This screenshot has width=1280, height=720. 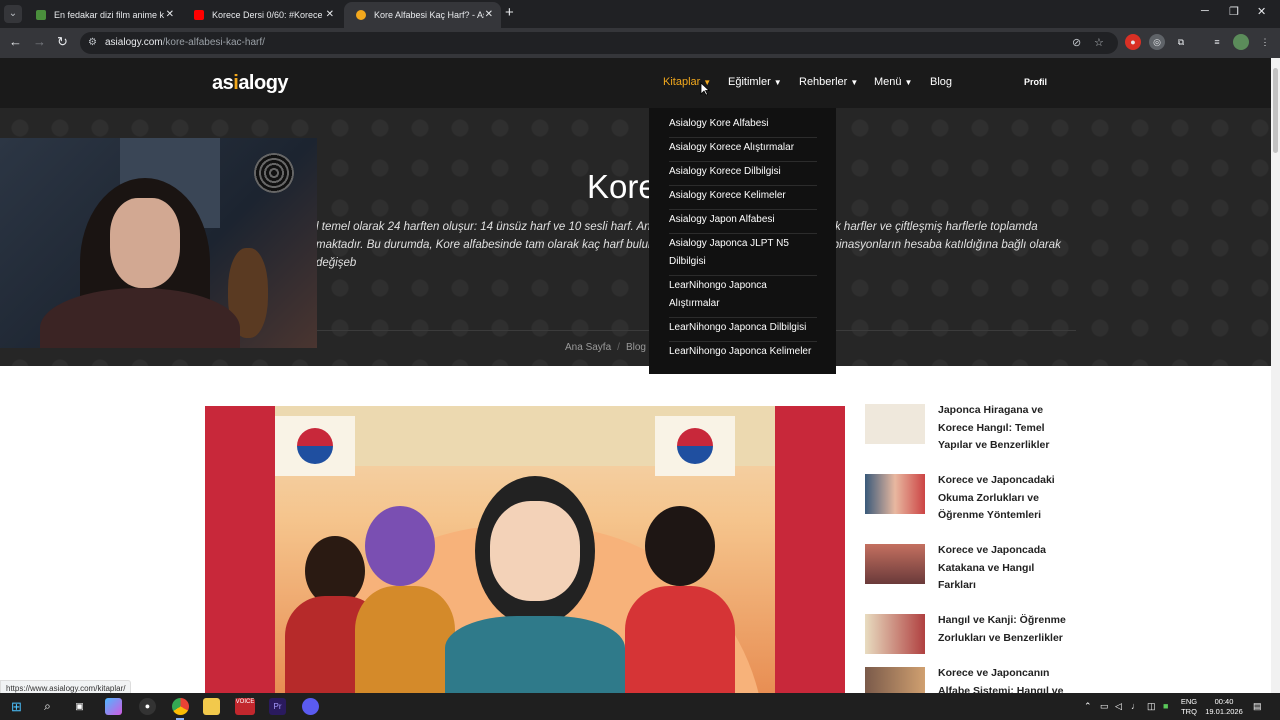 What do you see at coordinates (1099, 42) in the screenshot?
I see `bookmark-star-icon: ☆` at bounding box center [1099, 42].